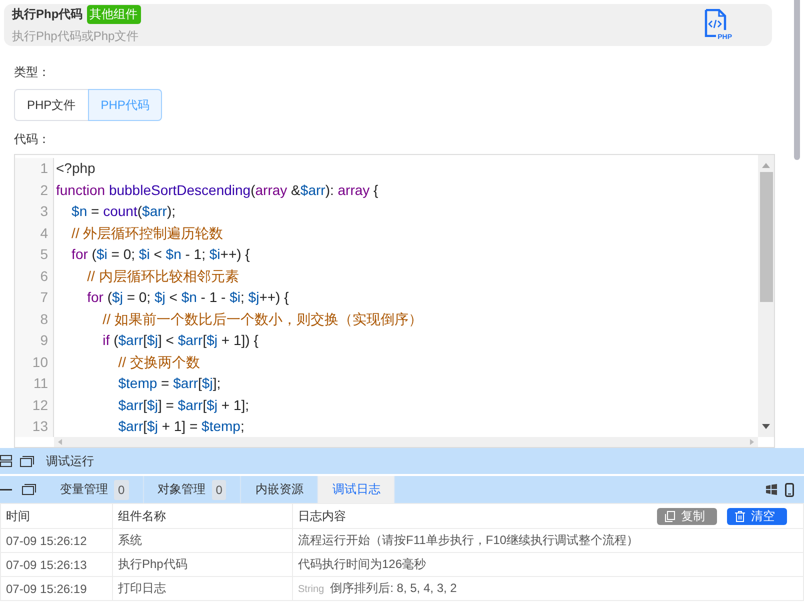 The height and width of the screenshot is (602, 804). Describe the element at coordinates (76, 168) in the screenshot. I see `code-line: <?php` at that location.